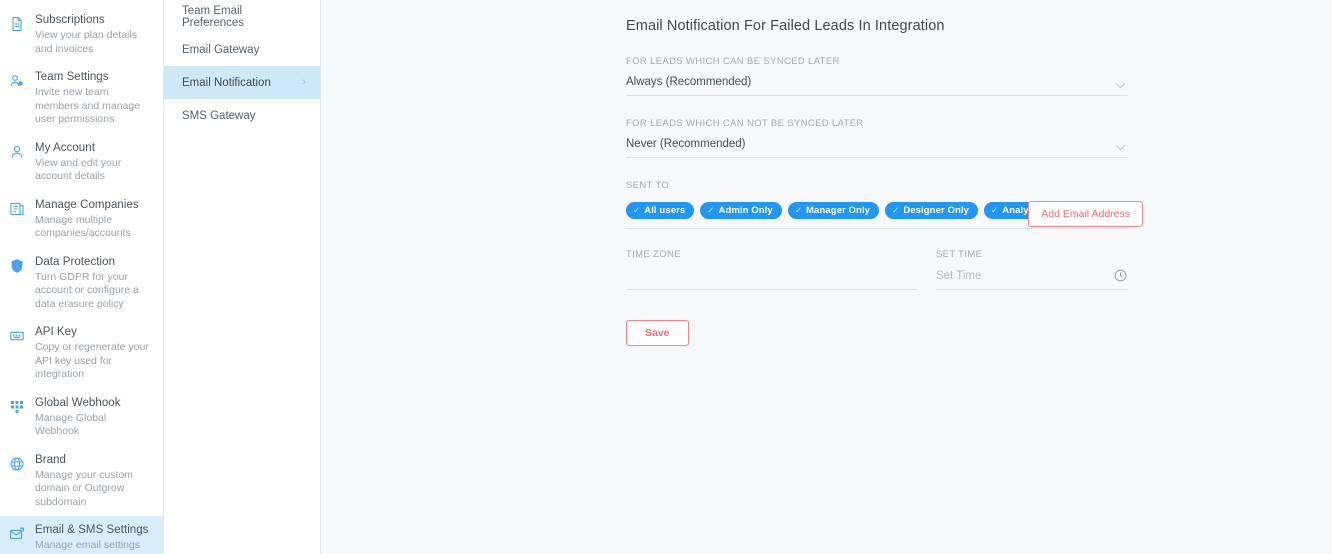 The image size is (1332, 554). I want to click on sidebar-item-desc: View and edit your account details, so click(78, 169).